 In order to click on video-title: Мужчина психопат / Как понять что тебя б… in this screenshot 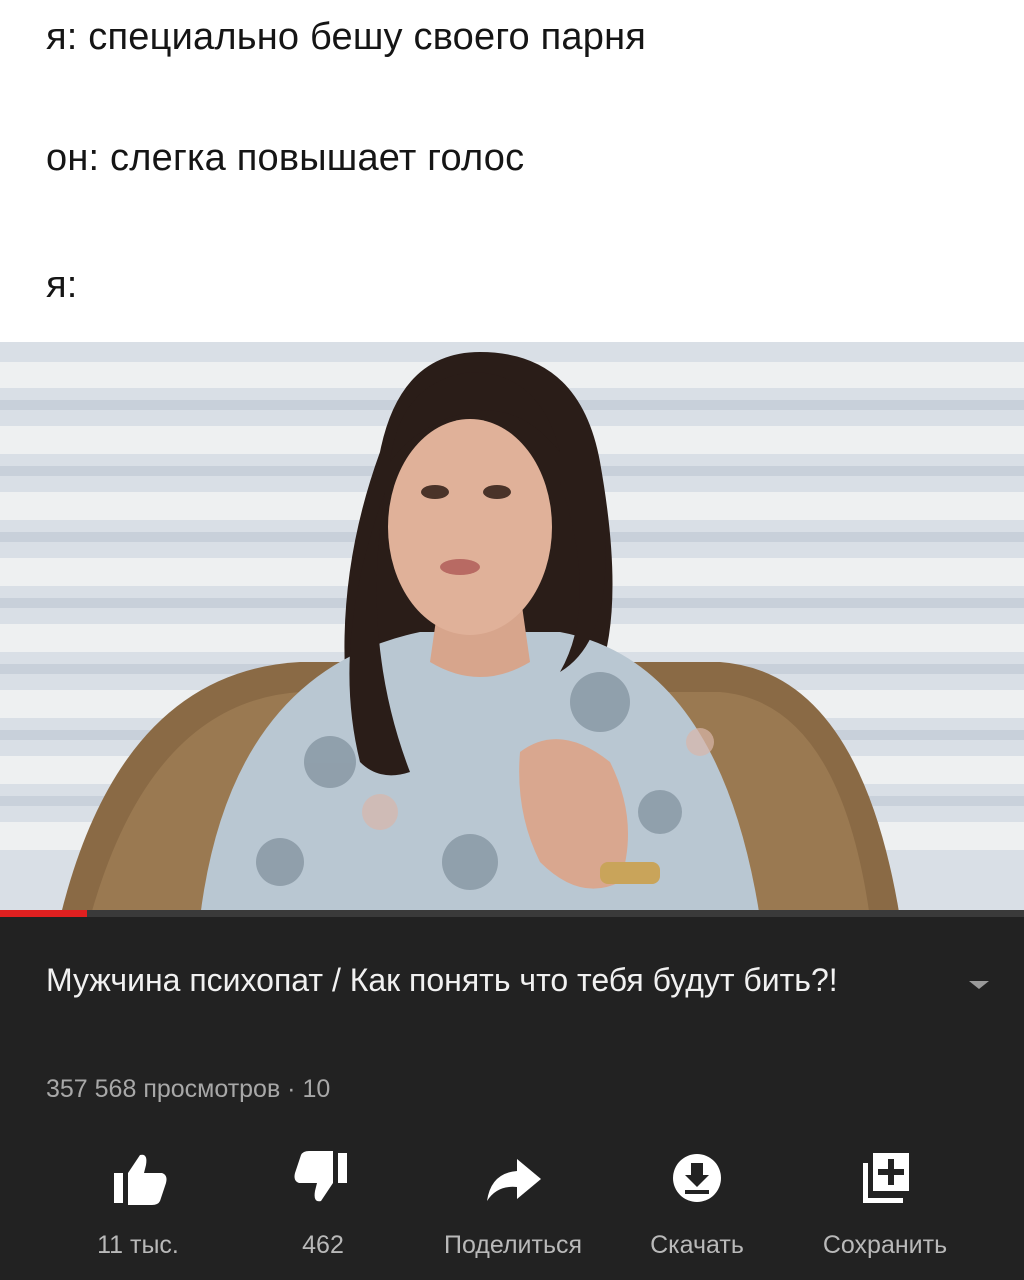, I will do `click(486, 980)`.